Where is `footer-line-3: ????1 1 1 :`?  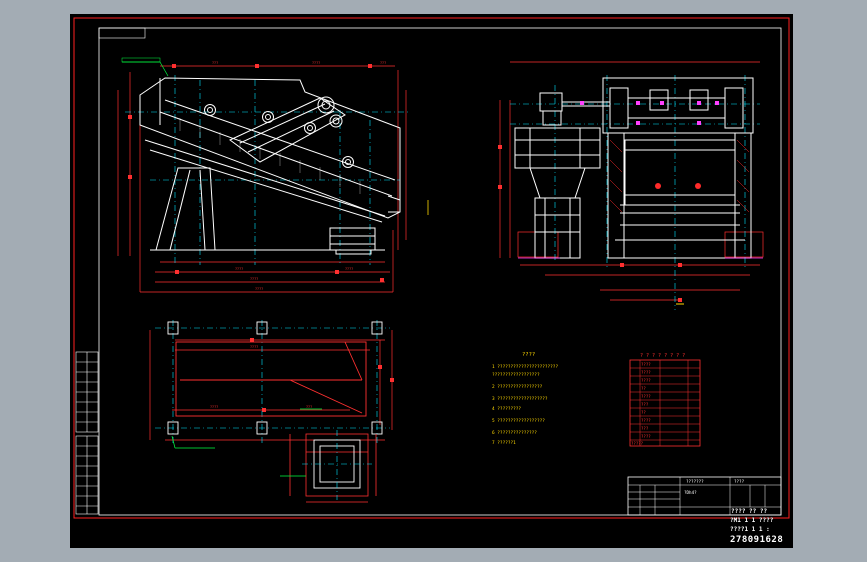 footer-line-3: ????1 1 1 : is located at coordinates (750, 529).